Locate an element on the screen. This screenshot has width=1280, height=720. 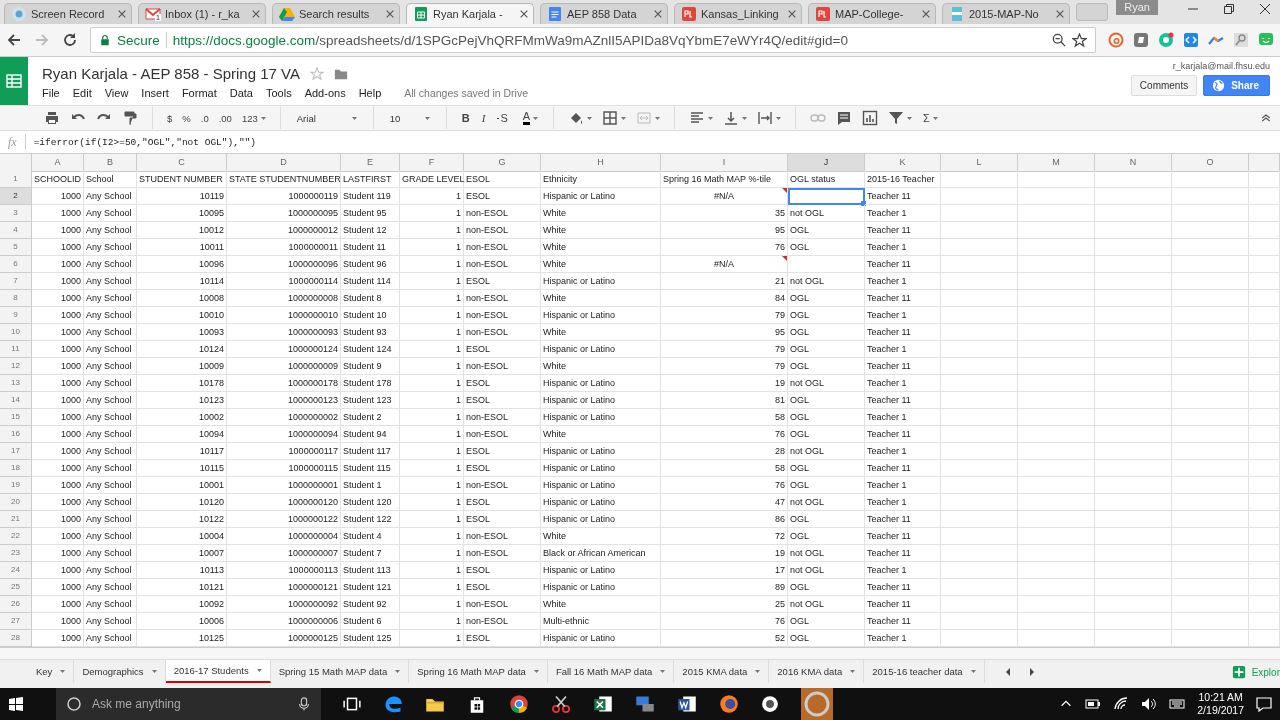
edge-icon is located at coordinates (393, 704).